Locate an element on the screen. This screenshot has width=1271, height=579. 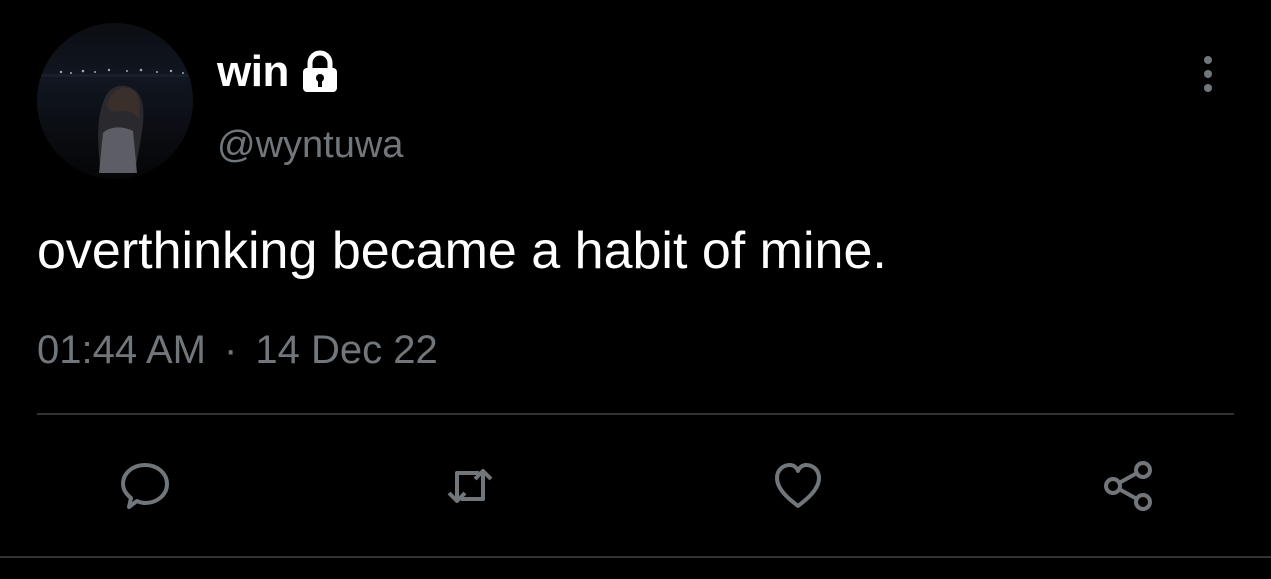
author-name-row: win is located at coordinates (279, 72).